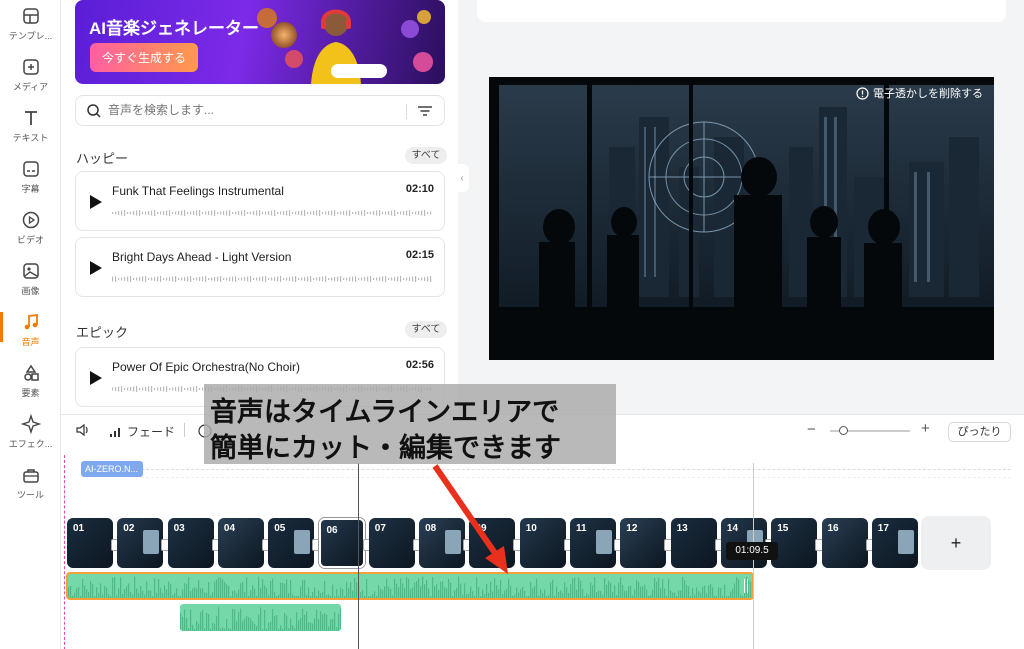 This screenshot has height=649, width=1024. What do you see at coordinates (925, 428) in the screenshot?
I see `zoom-in-button: +` at bounding box center [925, 428].